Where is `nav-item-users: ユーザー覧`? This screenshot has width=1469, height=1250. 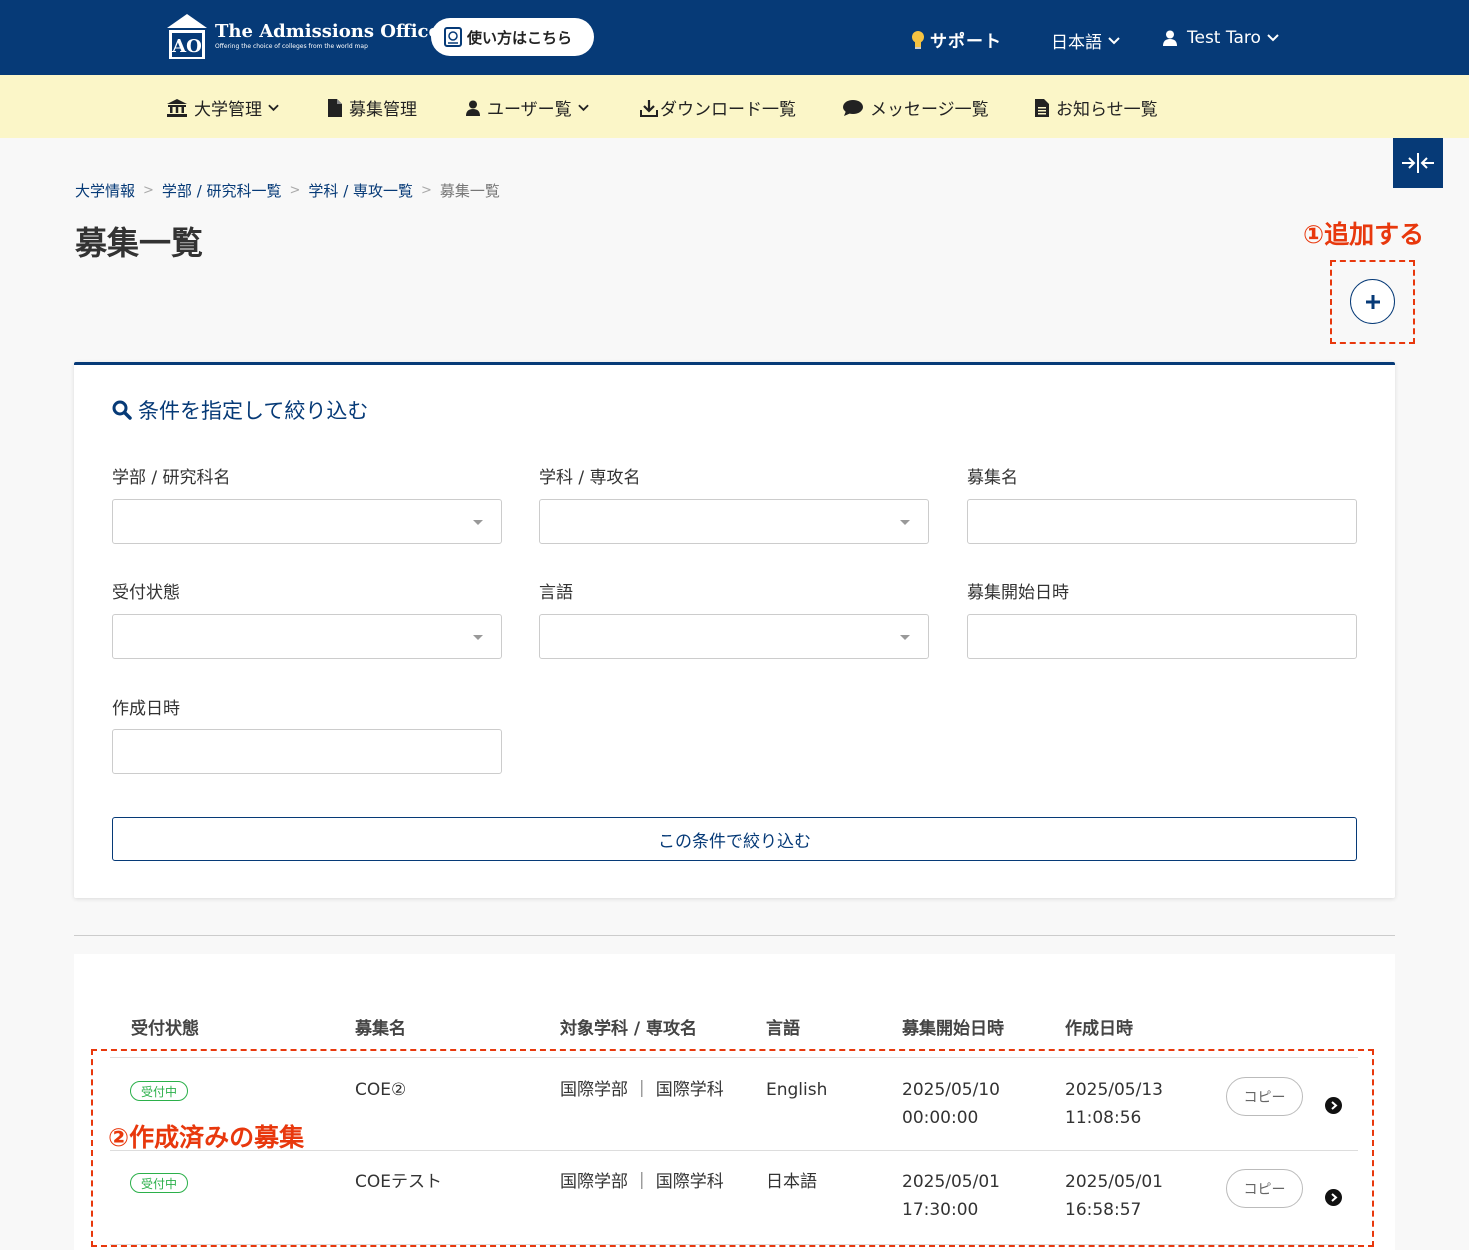
nav-item-users: ユーザー覧 is located at coordinates (531, 107).